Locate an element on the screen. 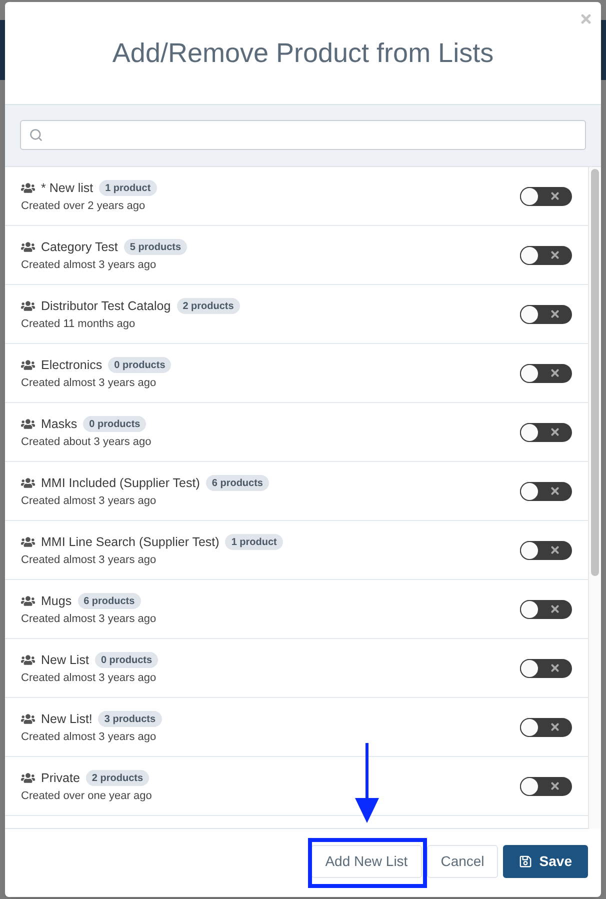 The height and width of the screenshot is (899, 606). list-name: MMI Line Search (Supplier Test) is located at coordinates (130, 542).